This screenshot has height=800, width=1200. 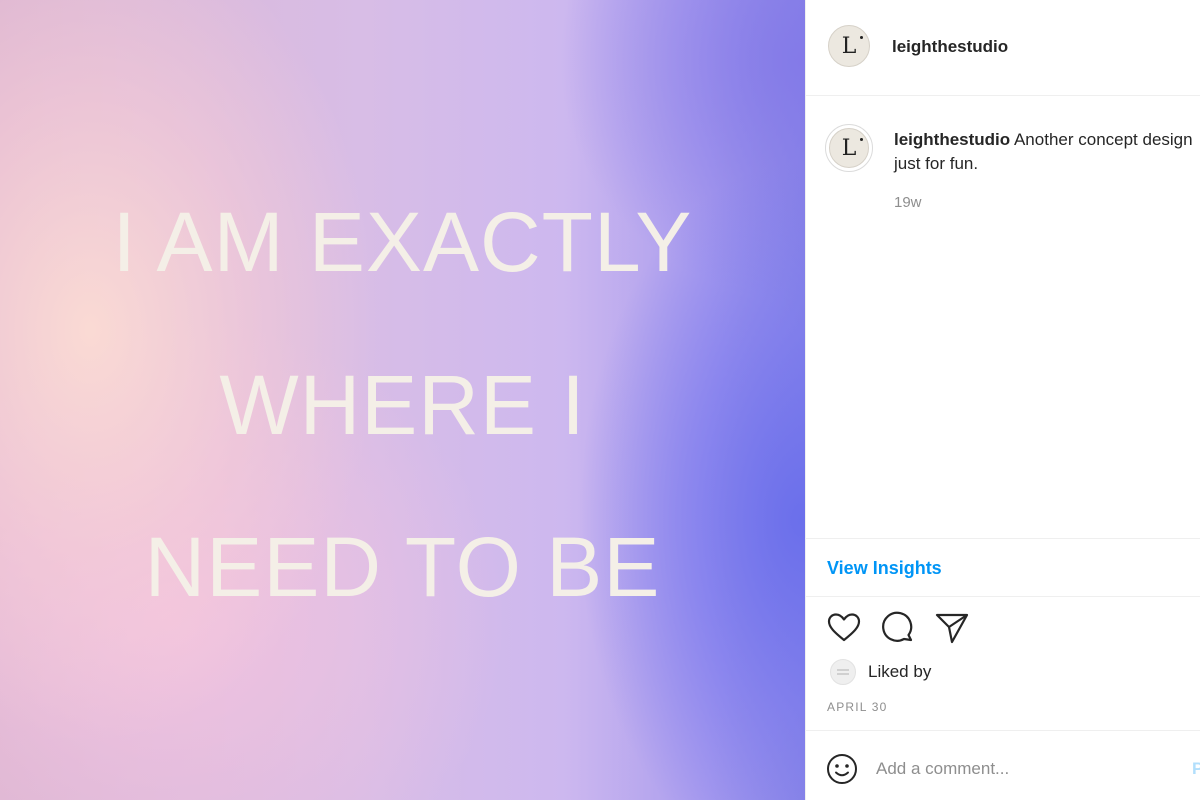 What do you see at coordinates (952, 139) in the screenshot?
I see `caption-username-link: leighthestudio` at bounding box center [952, 139].